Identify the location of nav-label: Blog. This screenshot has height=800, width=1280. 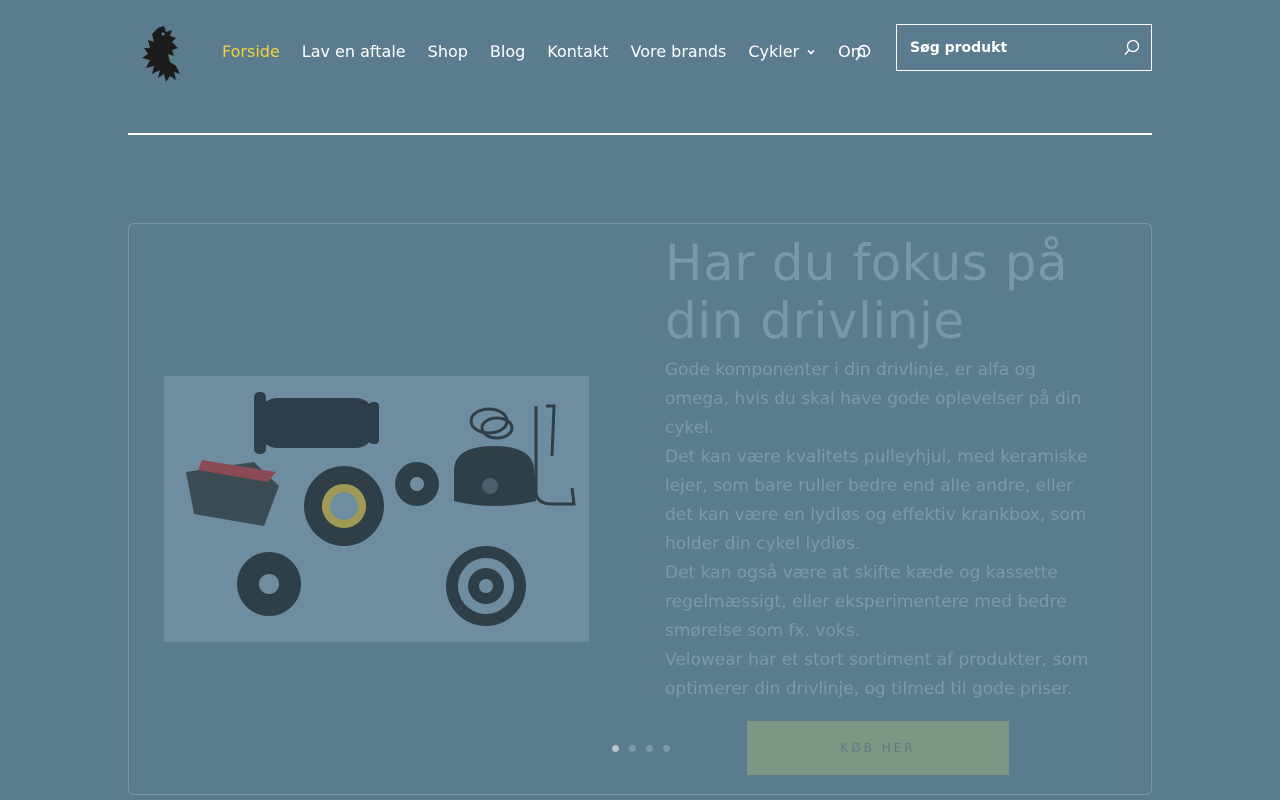
(507, 51).